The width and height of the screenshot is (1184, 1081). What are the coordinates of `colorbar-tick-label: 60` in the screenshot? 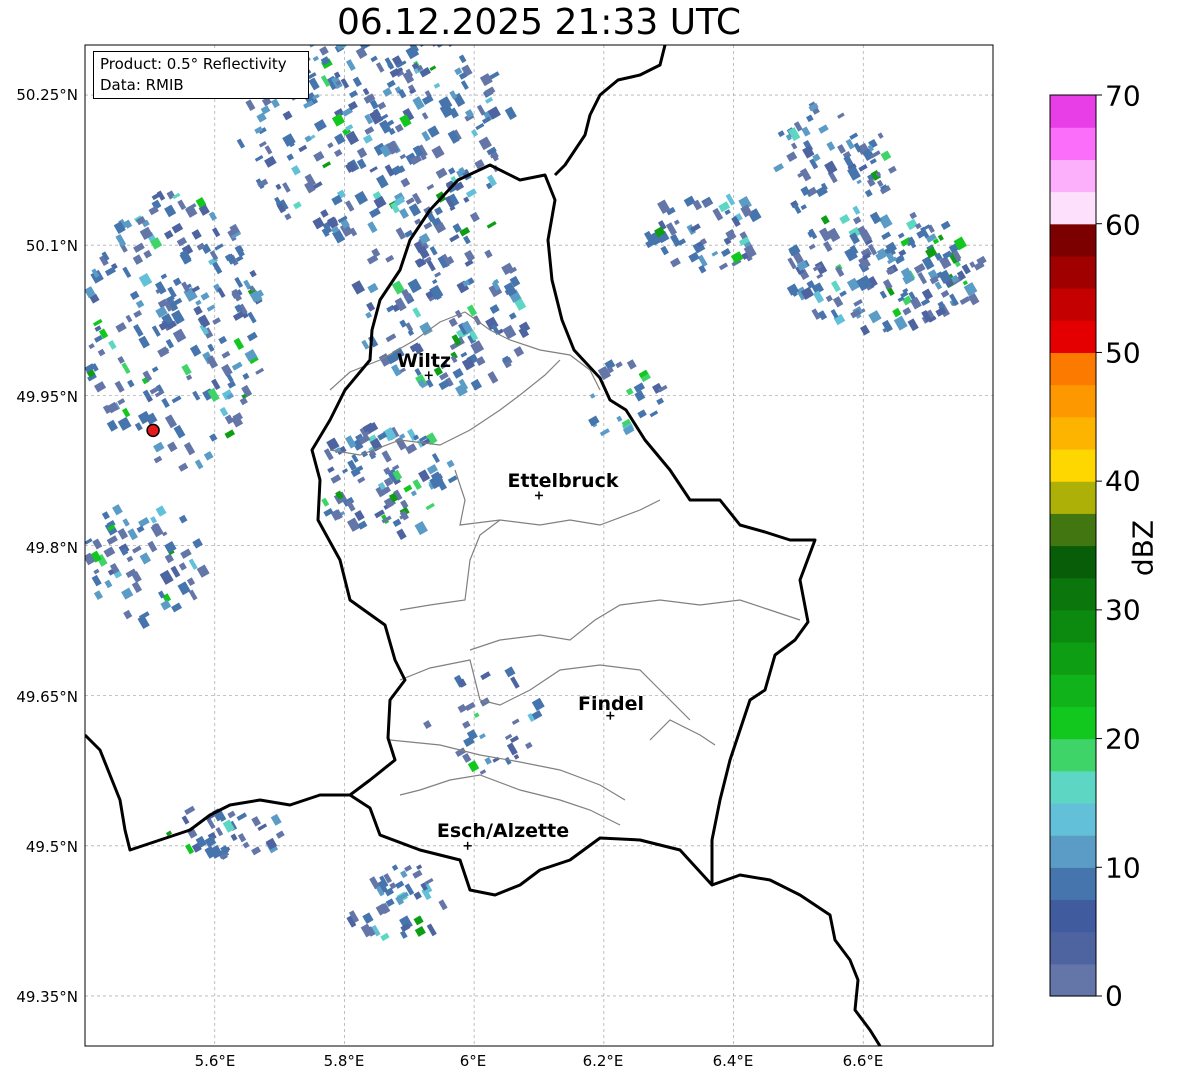 It's located at (1123, 225).